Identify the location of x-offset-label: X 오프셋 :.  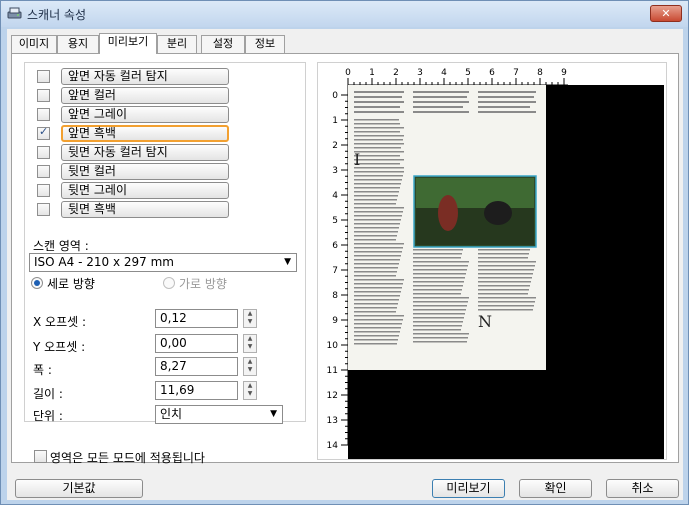
(60, 322).